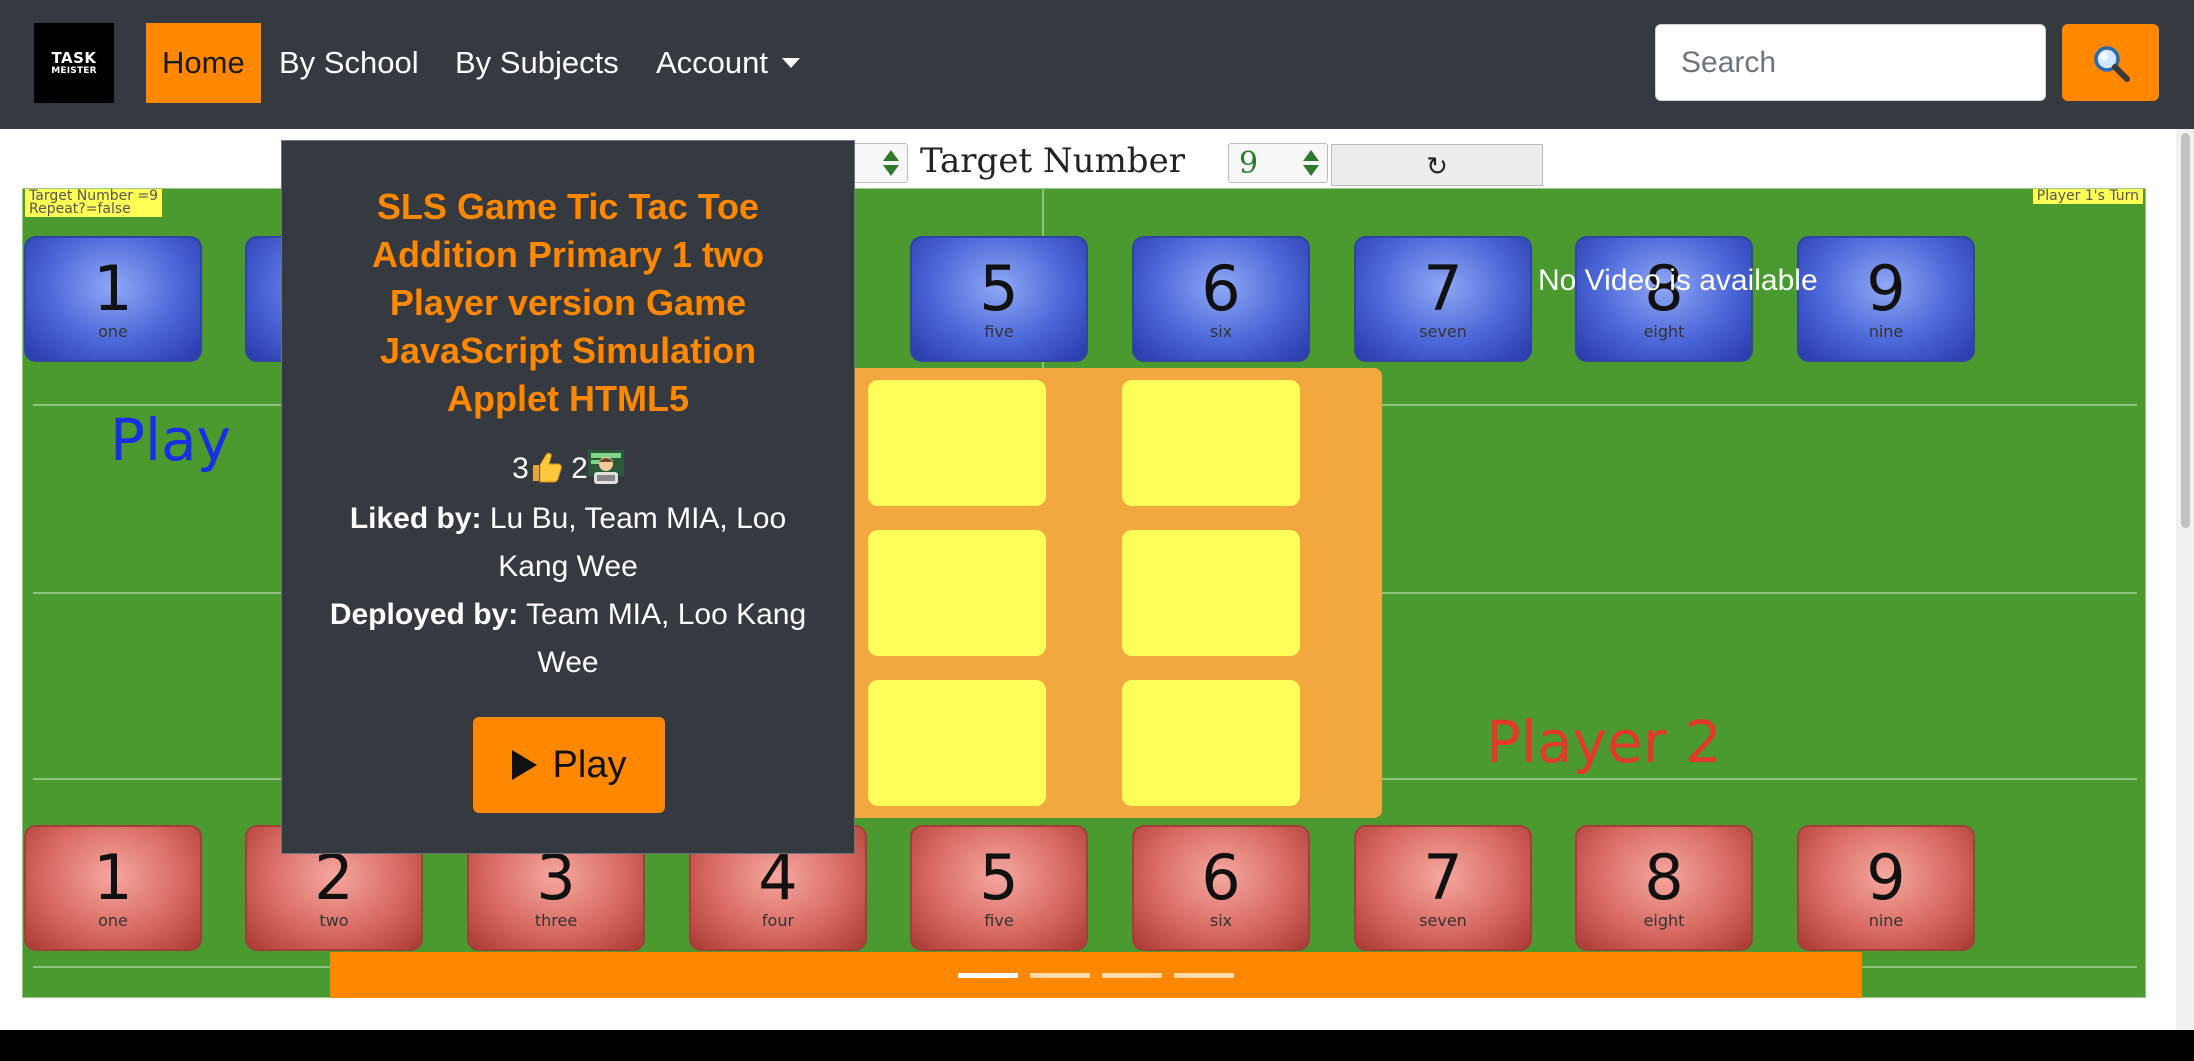 The width and height of the screenshot is (2194, 1061). What do you see at coordinates (638, 542) in the screenshot?
I see `liked-by-names: Lu Bu, Team MIA, Loo Kang Wee` at bounding box center [638, 542].